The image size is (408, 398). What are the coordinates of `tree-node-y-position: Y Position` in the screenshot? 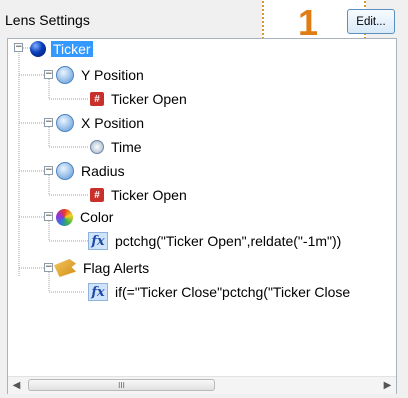 It's located at (101, 75).